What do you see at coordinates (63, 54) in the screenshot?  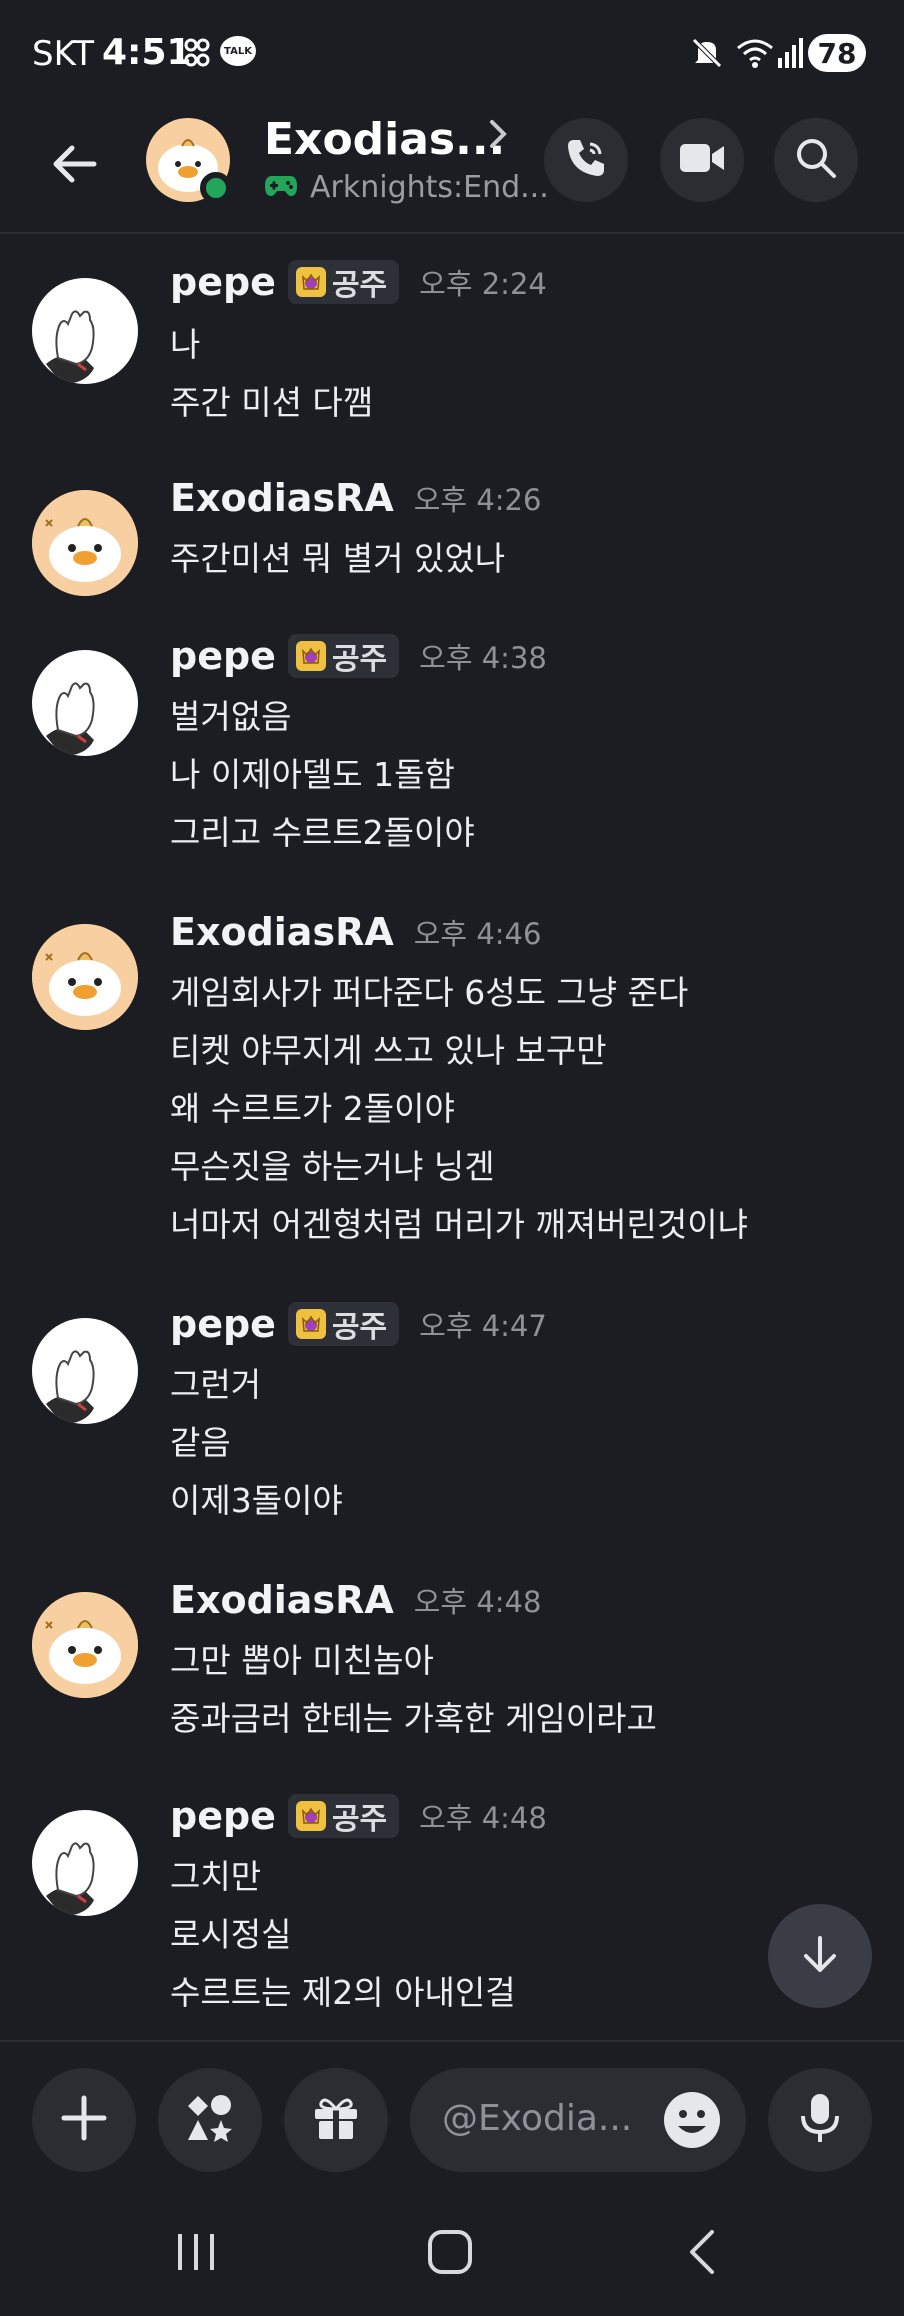 I see `carrier-label: SKT` at bounding box center [63, 54].